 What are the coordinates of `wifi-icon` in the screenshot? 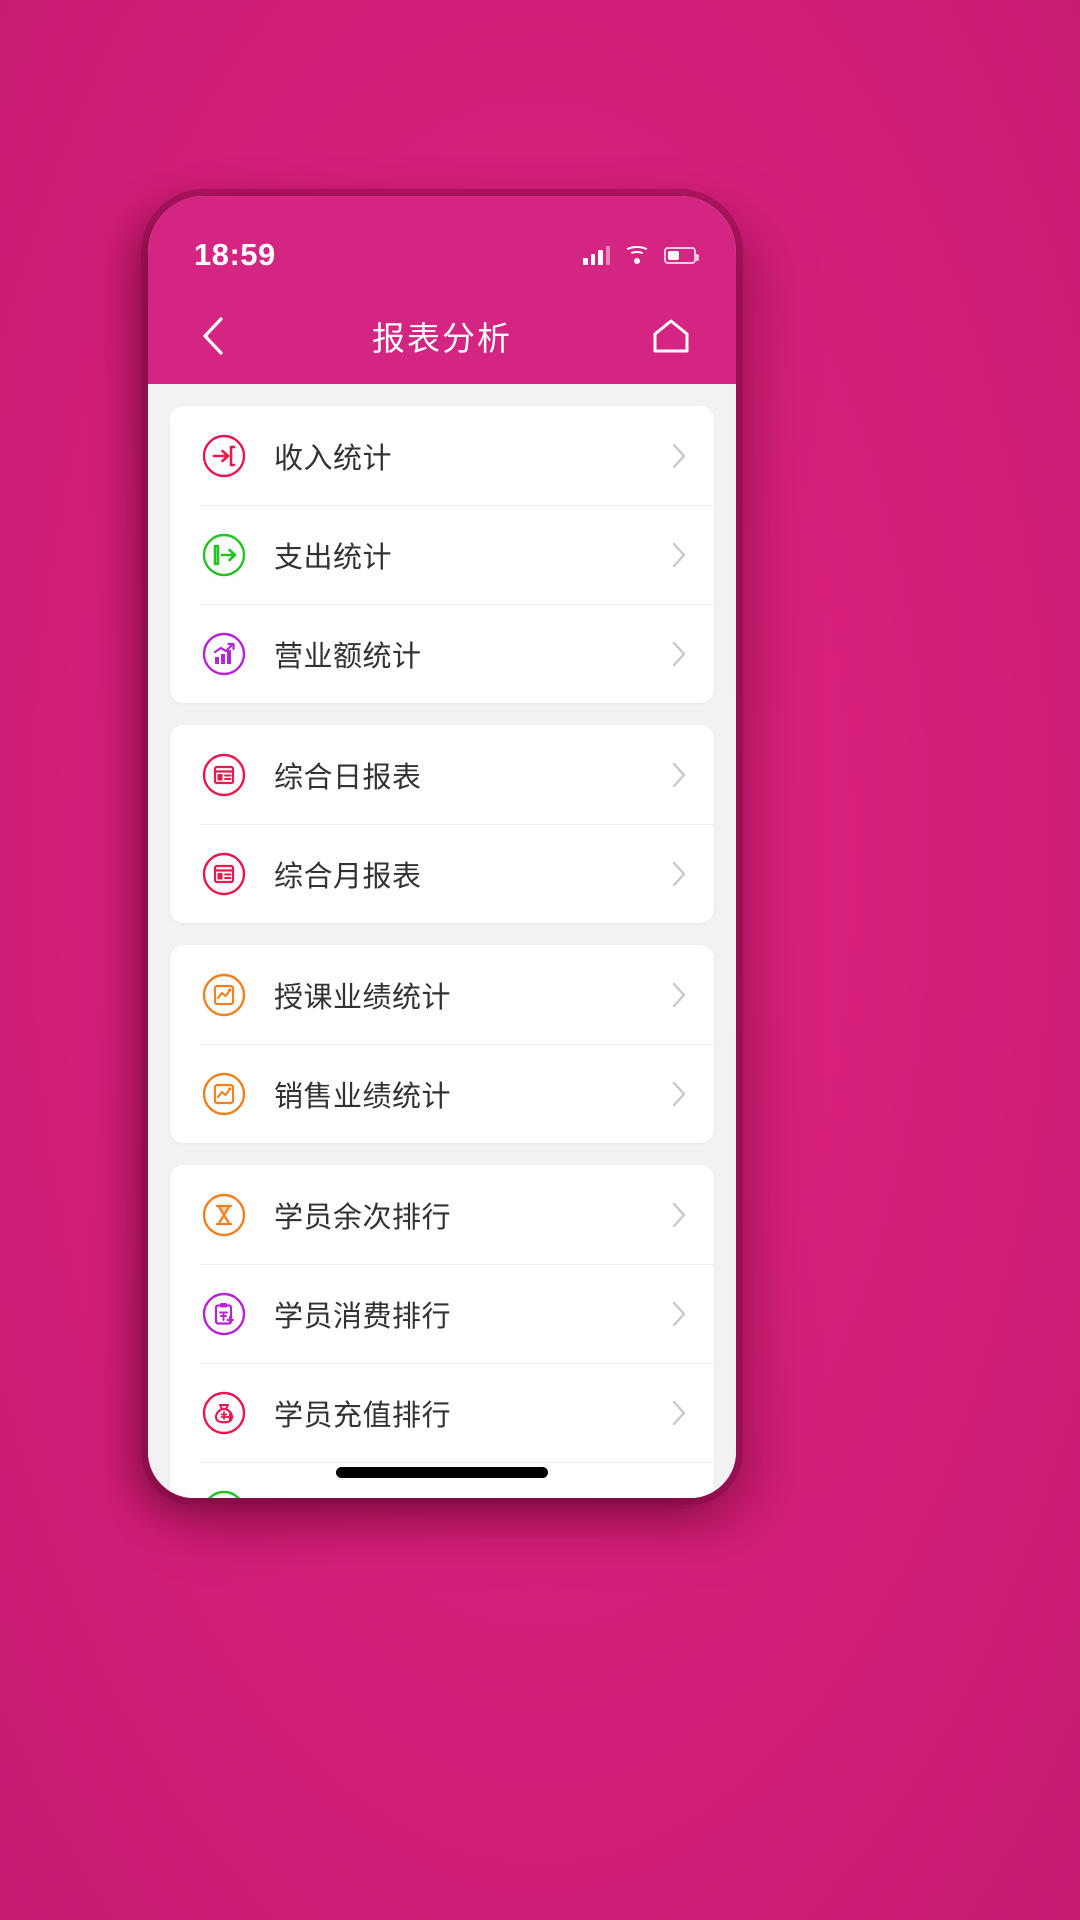 It's located at (637, 255).